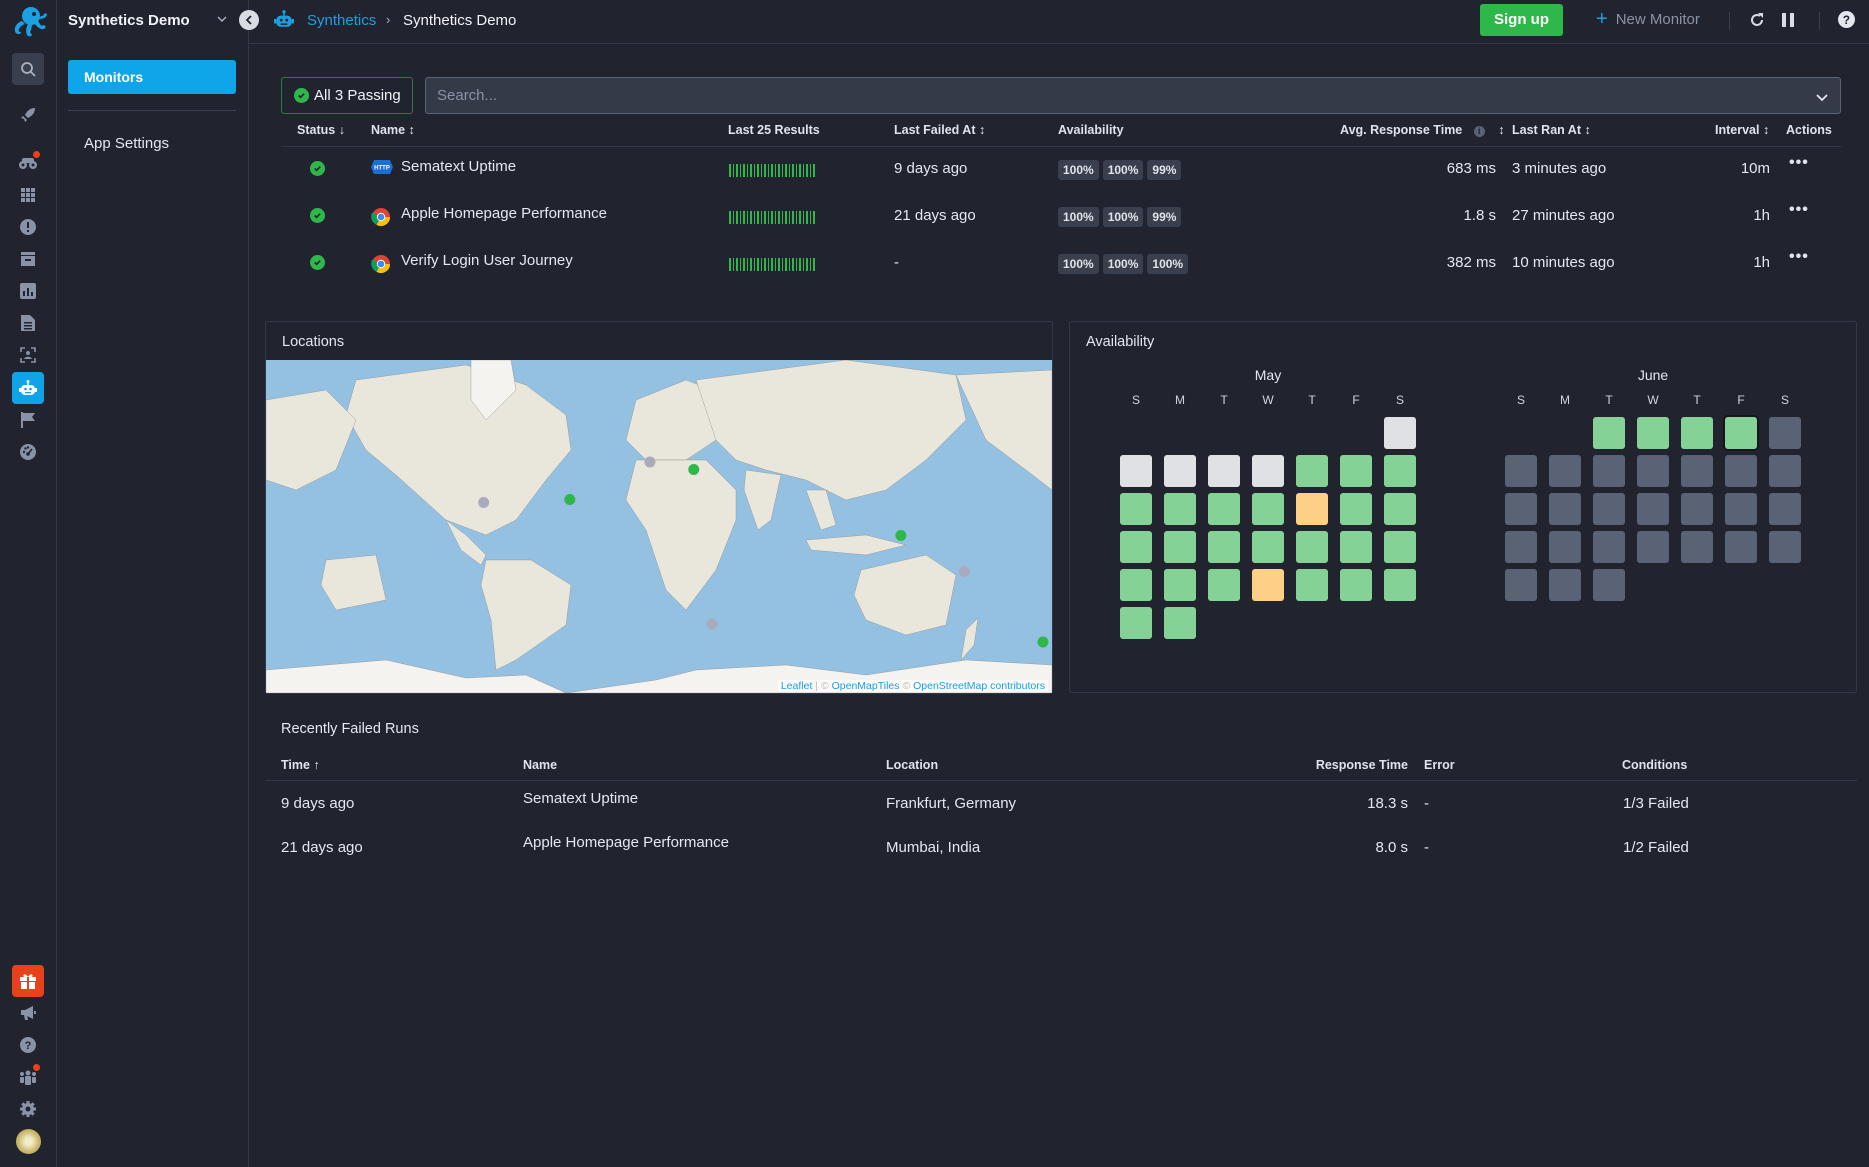 This screenshot has height=1167, width=1869. Describe the element at coordinates (29, 22) in the screenshot. I see `sematext-logo-icon` at that location.